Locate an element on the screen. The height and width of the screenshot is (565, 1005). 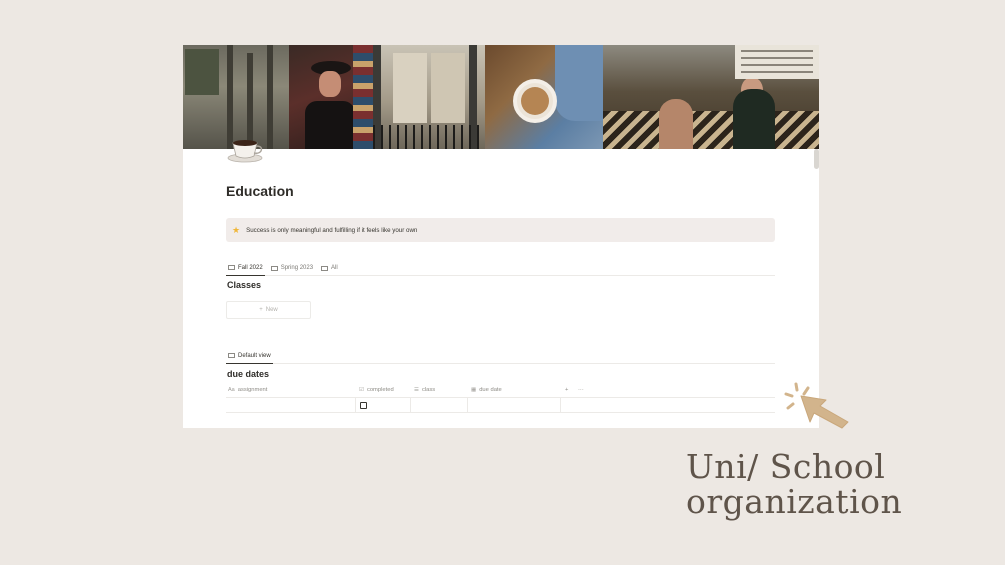
text-property-icon: Aa is located at coordinates (231, 390).